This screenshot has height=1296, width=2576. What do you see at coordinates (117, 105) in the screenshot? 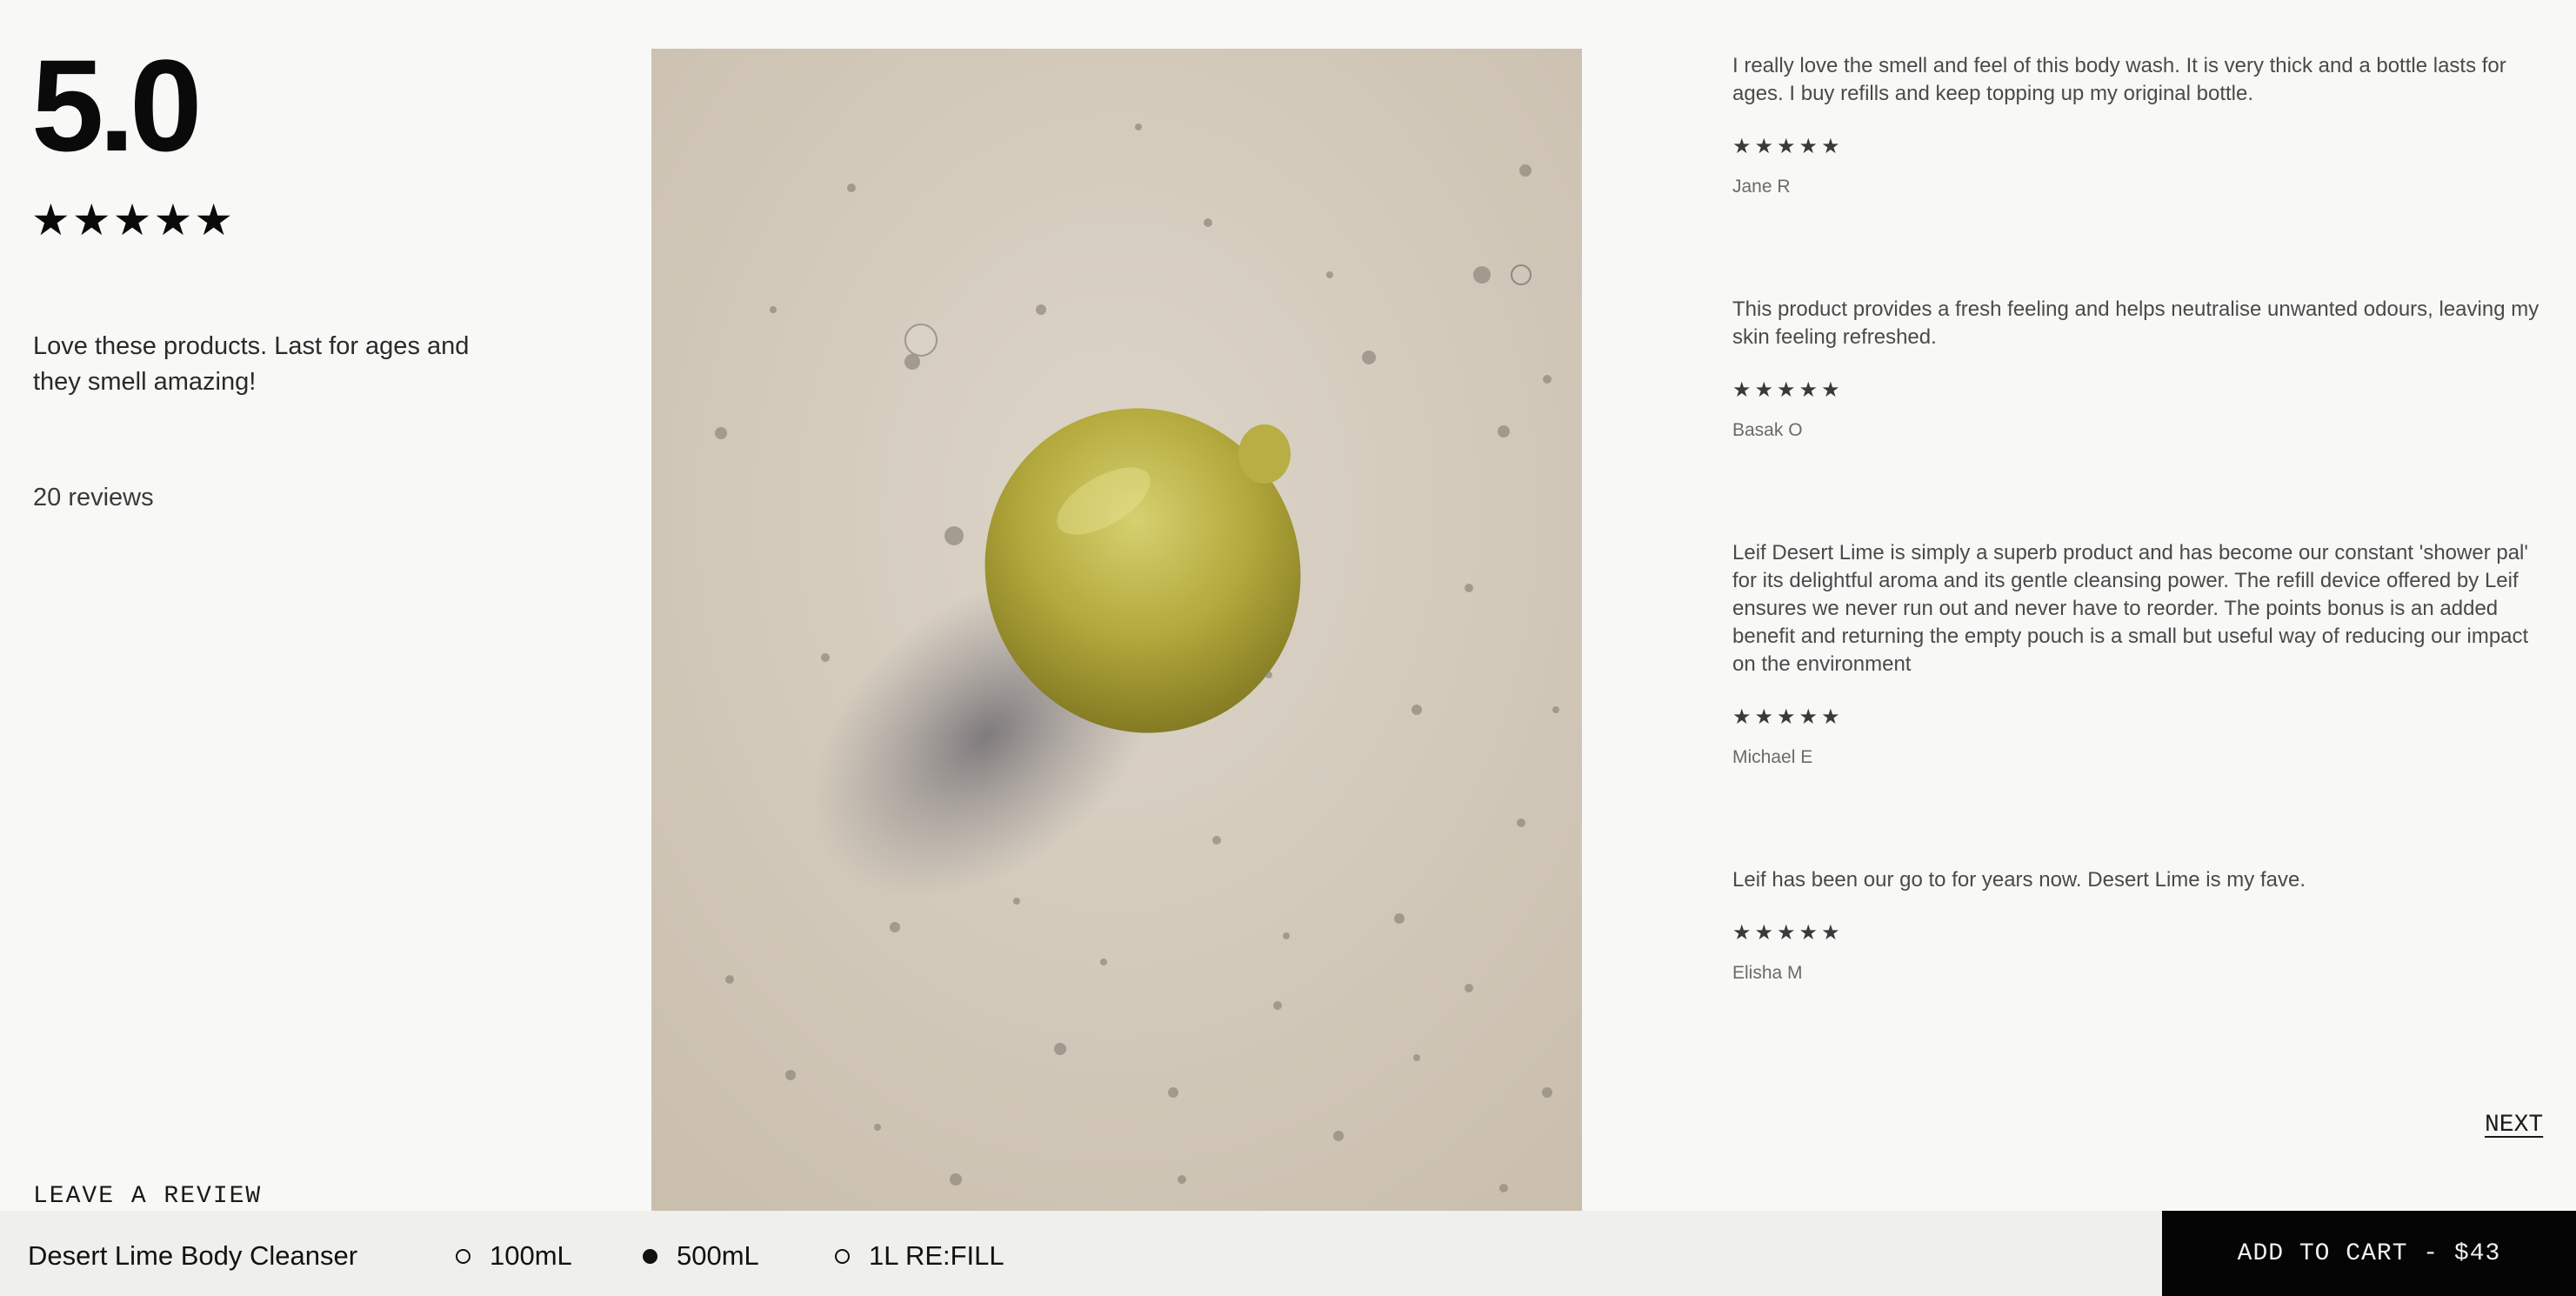
I see `average-rating-score: 5.0` at bounding box center [117, 105].